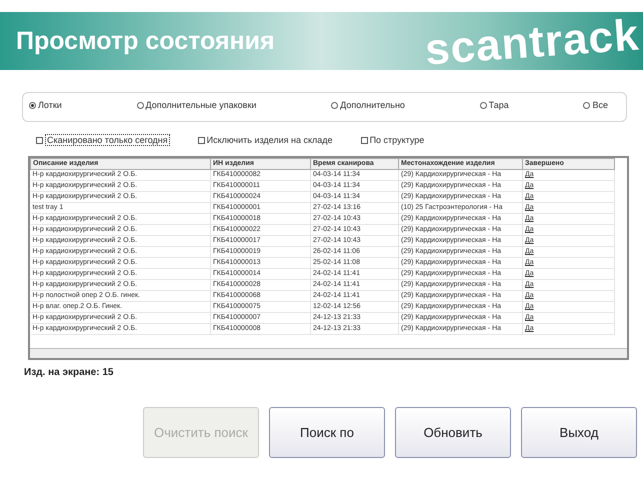  Describe the element at coordinates (531, 41) in the screenshot. I see `logo: scantrack` at that location.